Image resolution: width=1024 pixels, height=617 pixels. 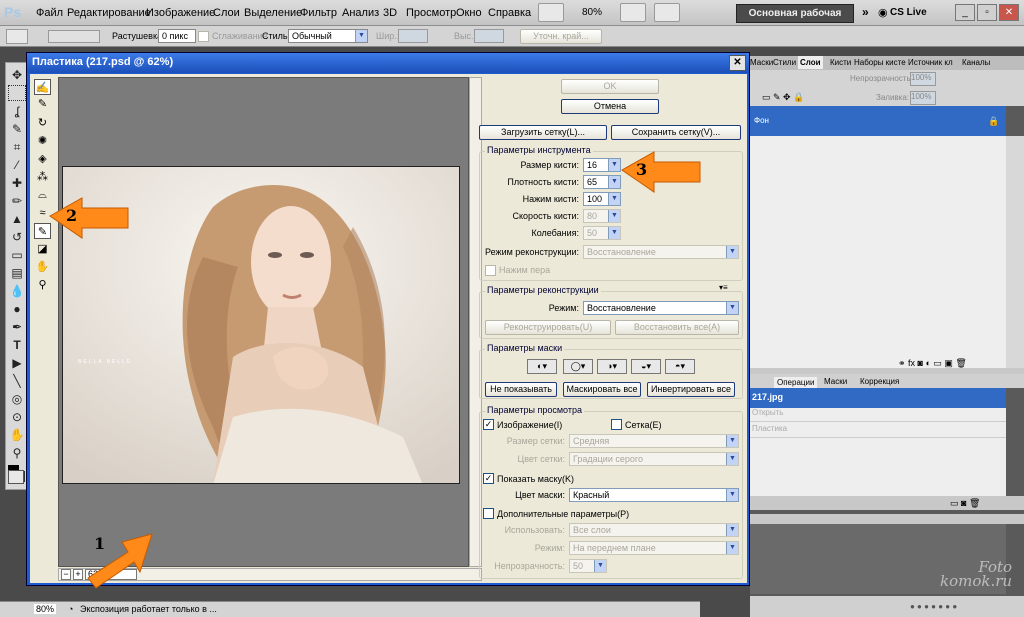 I want to click on brush-size-input: 16 ▼, so click(x=602, y=165).